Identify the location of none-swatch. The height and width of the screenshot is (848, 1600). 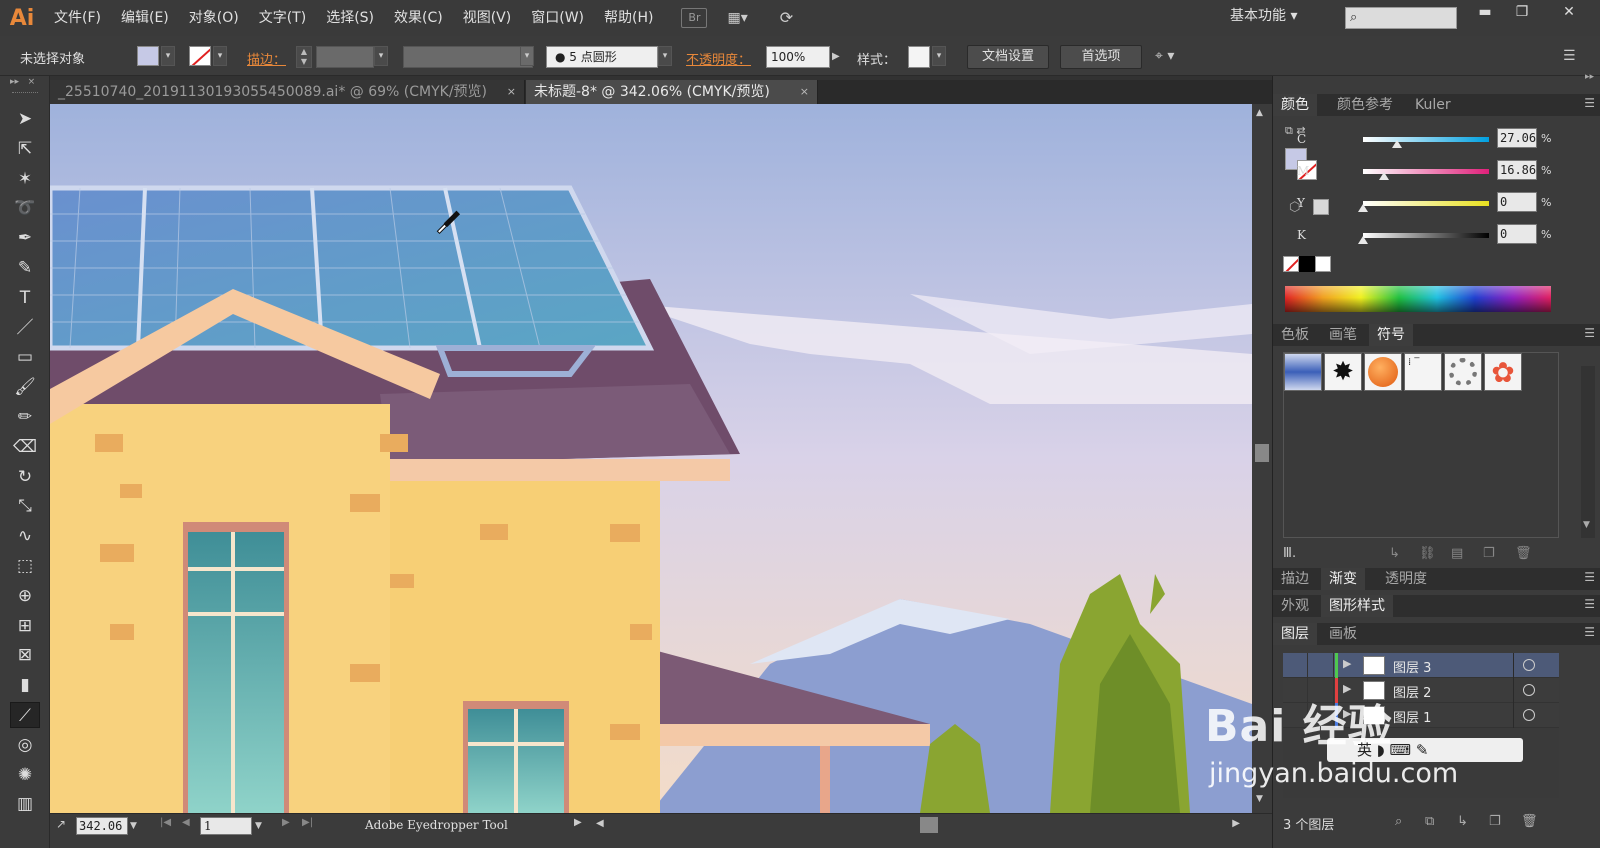
(1291, 264).